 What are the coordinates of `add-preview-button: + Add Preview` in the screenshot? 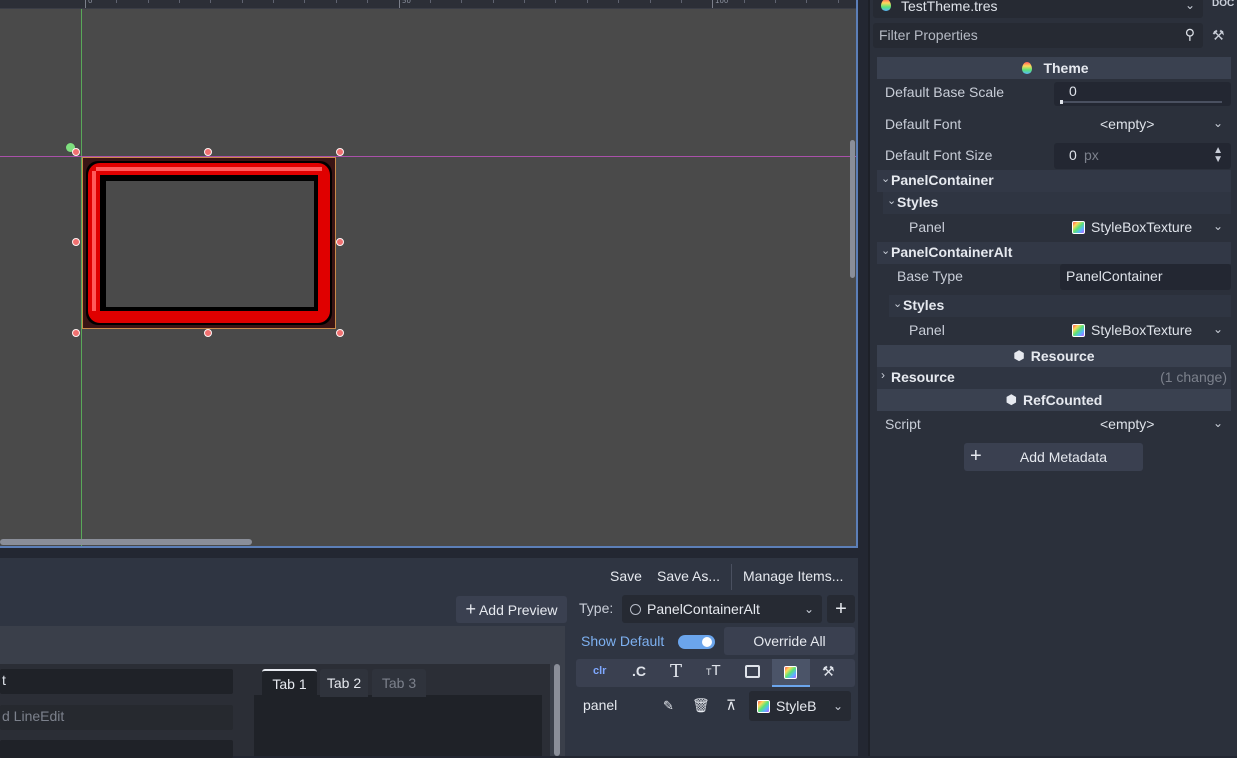 It's located at (511, 609).